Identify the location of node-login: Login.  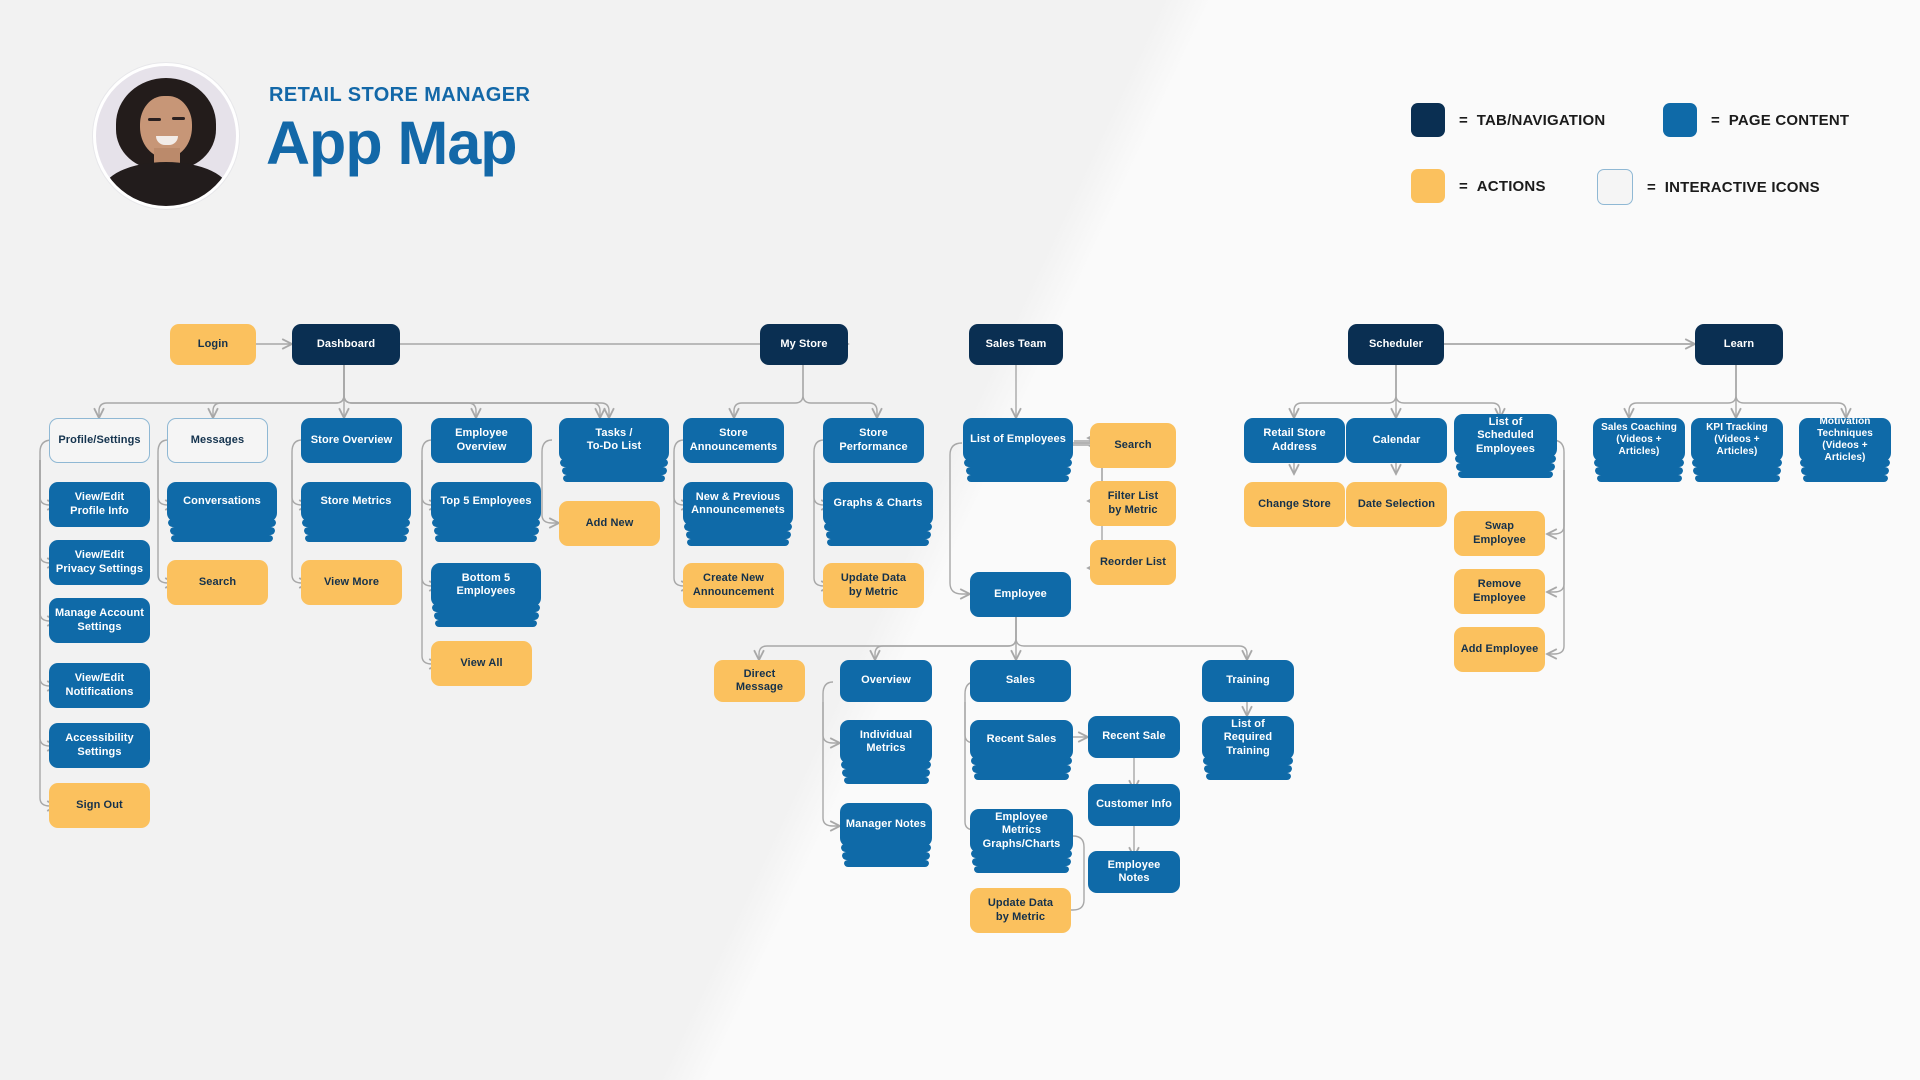
(213, 344).